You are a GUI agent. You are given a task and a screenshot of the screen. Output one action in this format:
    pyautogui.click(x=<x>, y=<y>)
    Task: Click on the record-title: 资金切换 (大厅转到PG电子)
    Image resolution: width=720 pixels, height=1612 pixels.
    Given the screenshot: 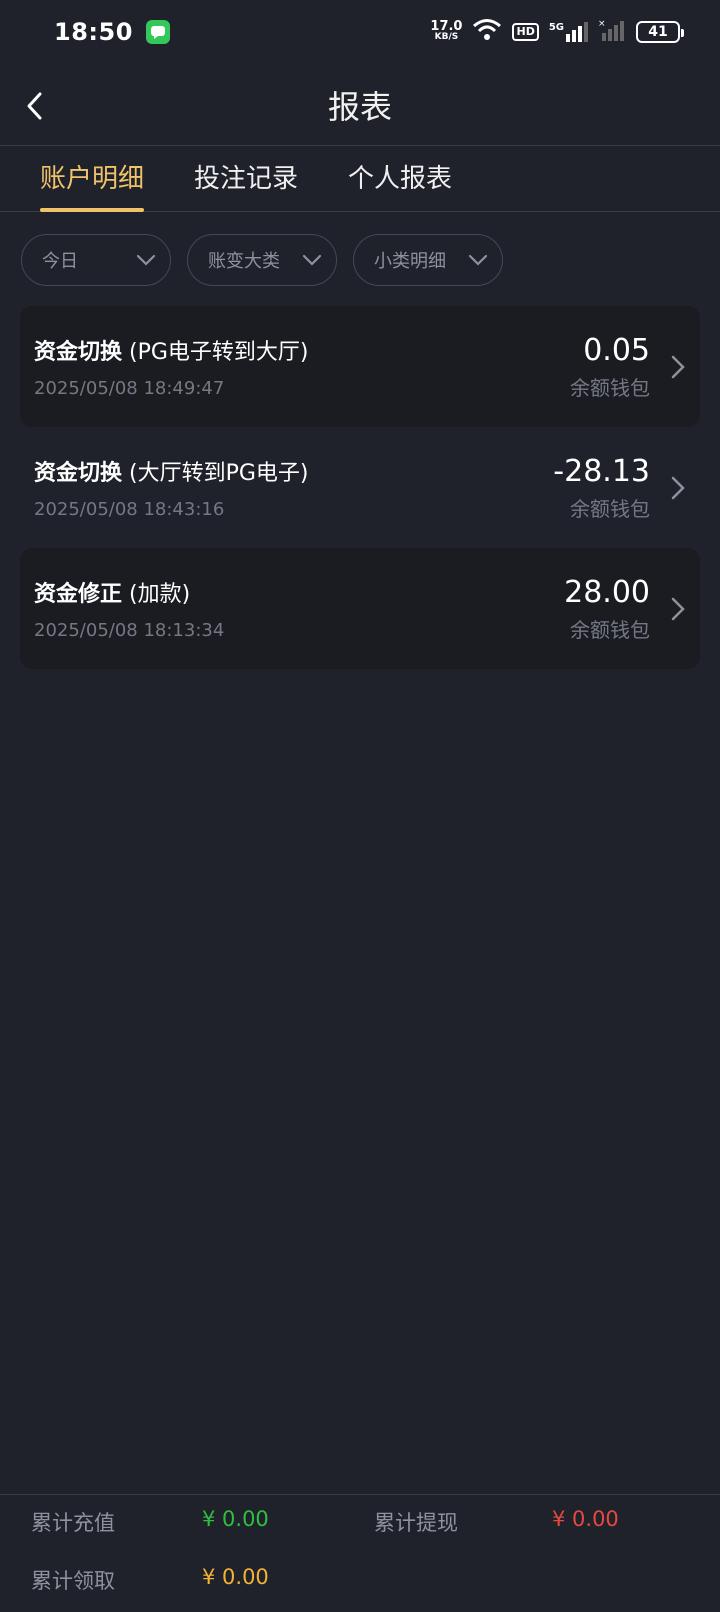 What is the action you would take?
    pyautogui.click(x=293, y=471)
    